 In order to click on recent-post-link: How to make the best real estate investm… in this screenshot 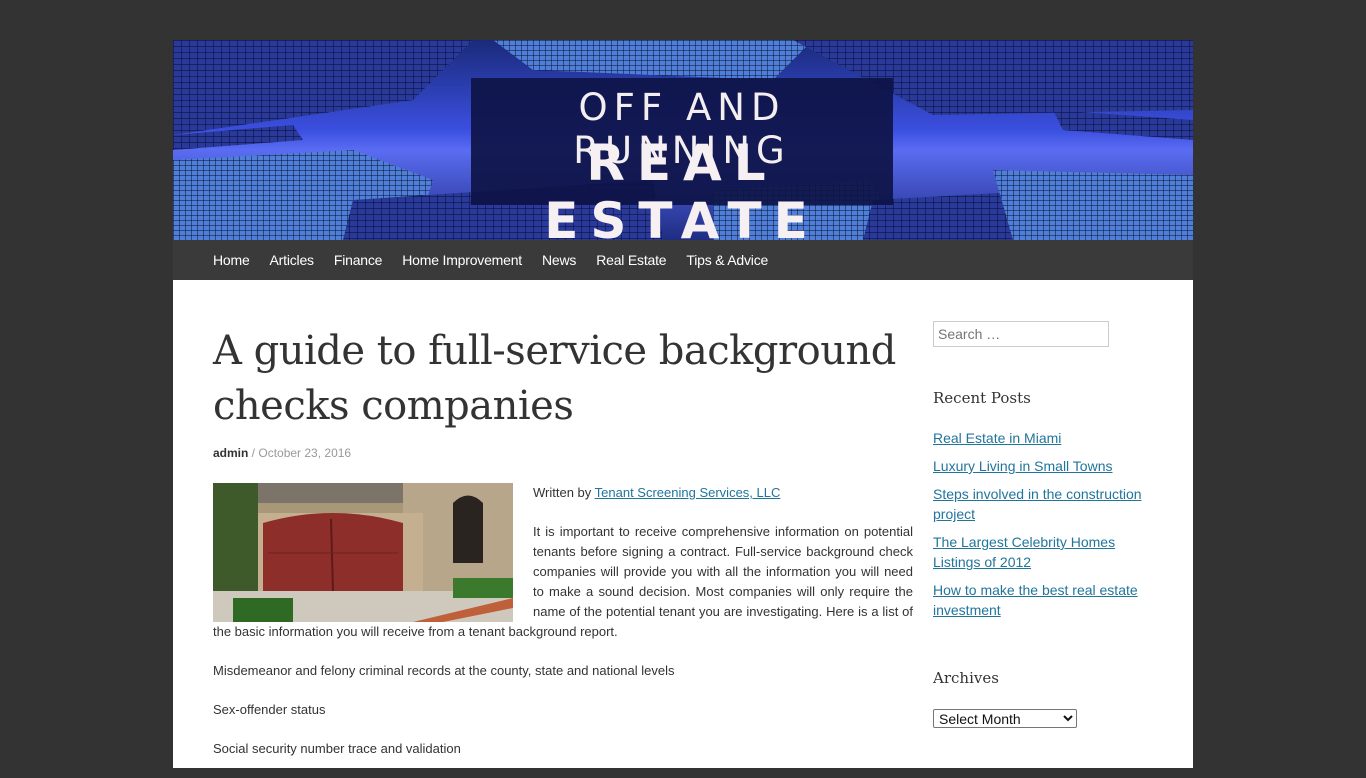, I will do `click(1035, 600)`.